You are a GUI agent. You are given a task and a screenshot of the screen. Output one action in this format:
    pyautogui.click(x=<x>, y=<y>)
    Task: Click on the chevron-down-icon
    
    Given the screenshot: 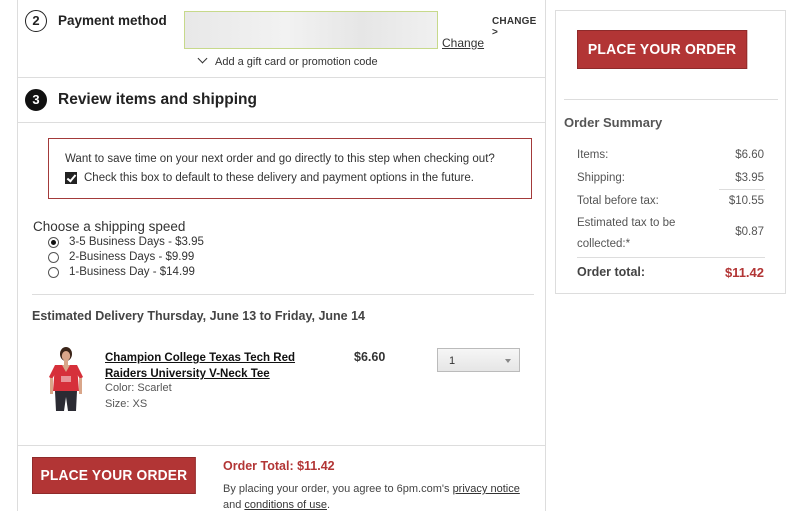 What is the action you would take?
    pyautogui.click(x=202, y=58)
    